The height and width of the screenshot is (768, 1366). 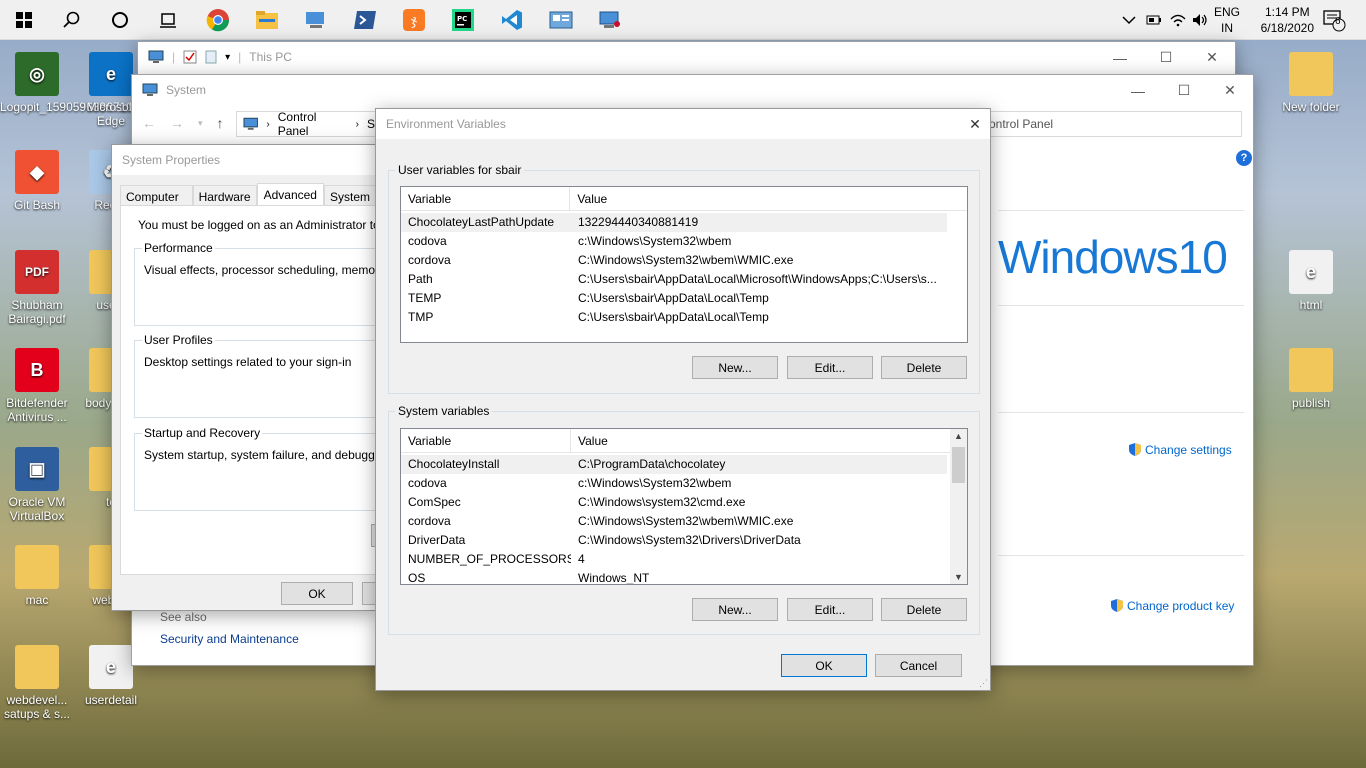 What do you see at coordinates (434, 502) in the screenshot?
I see `variable-name: ComSpec` at bounding box center [434, 502].